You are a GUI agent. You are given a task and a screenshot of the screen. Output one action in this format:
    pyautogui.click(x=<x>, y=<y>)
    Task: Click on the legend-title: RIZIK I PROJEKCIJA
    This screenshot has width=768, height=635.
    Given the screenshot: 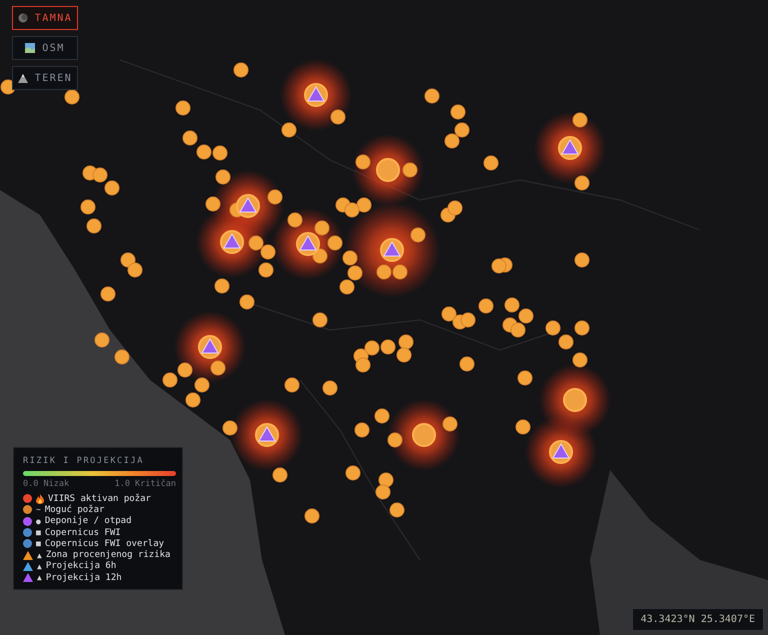 What is the action you would take?
    pyautogui.click(x=84, y=461)
    